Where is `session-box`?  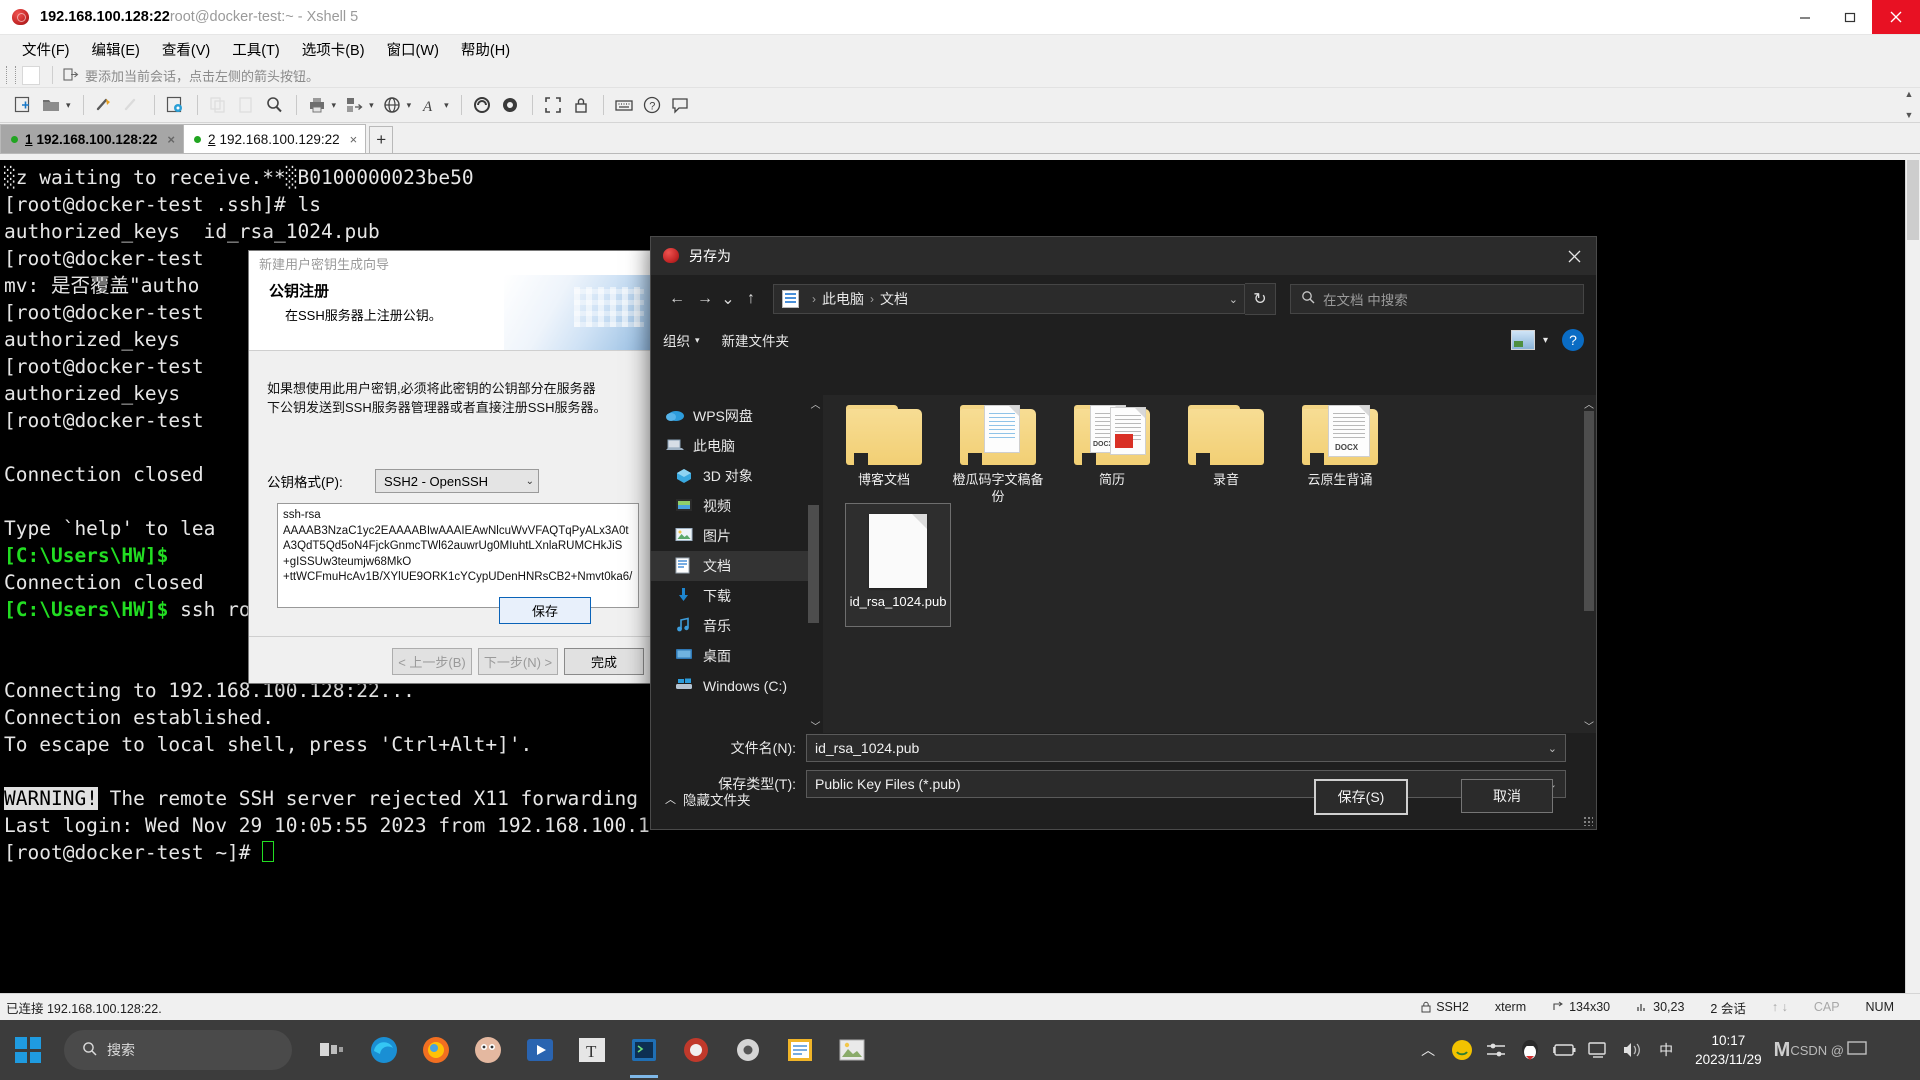 session-box is located at coordinates (31, 75).